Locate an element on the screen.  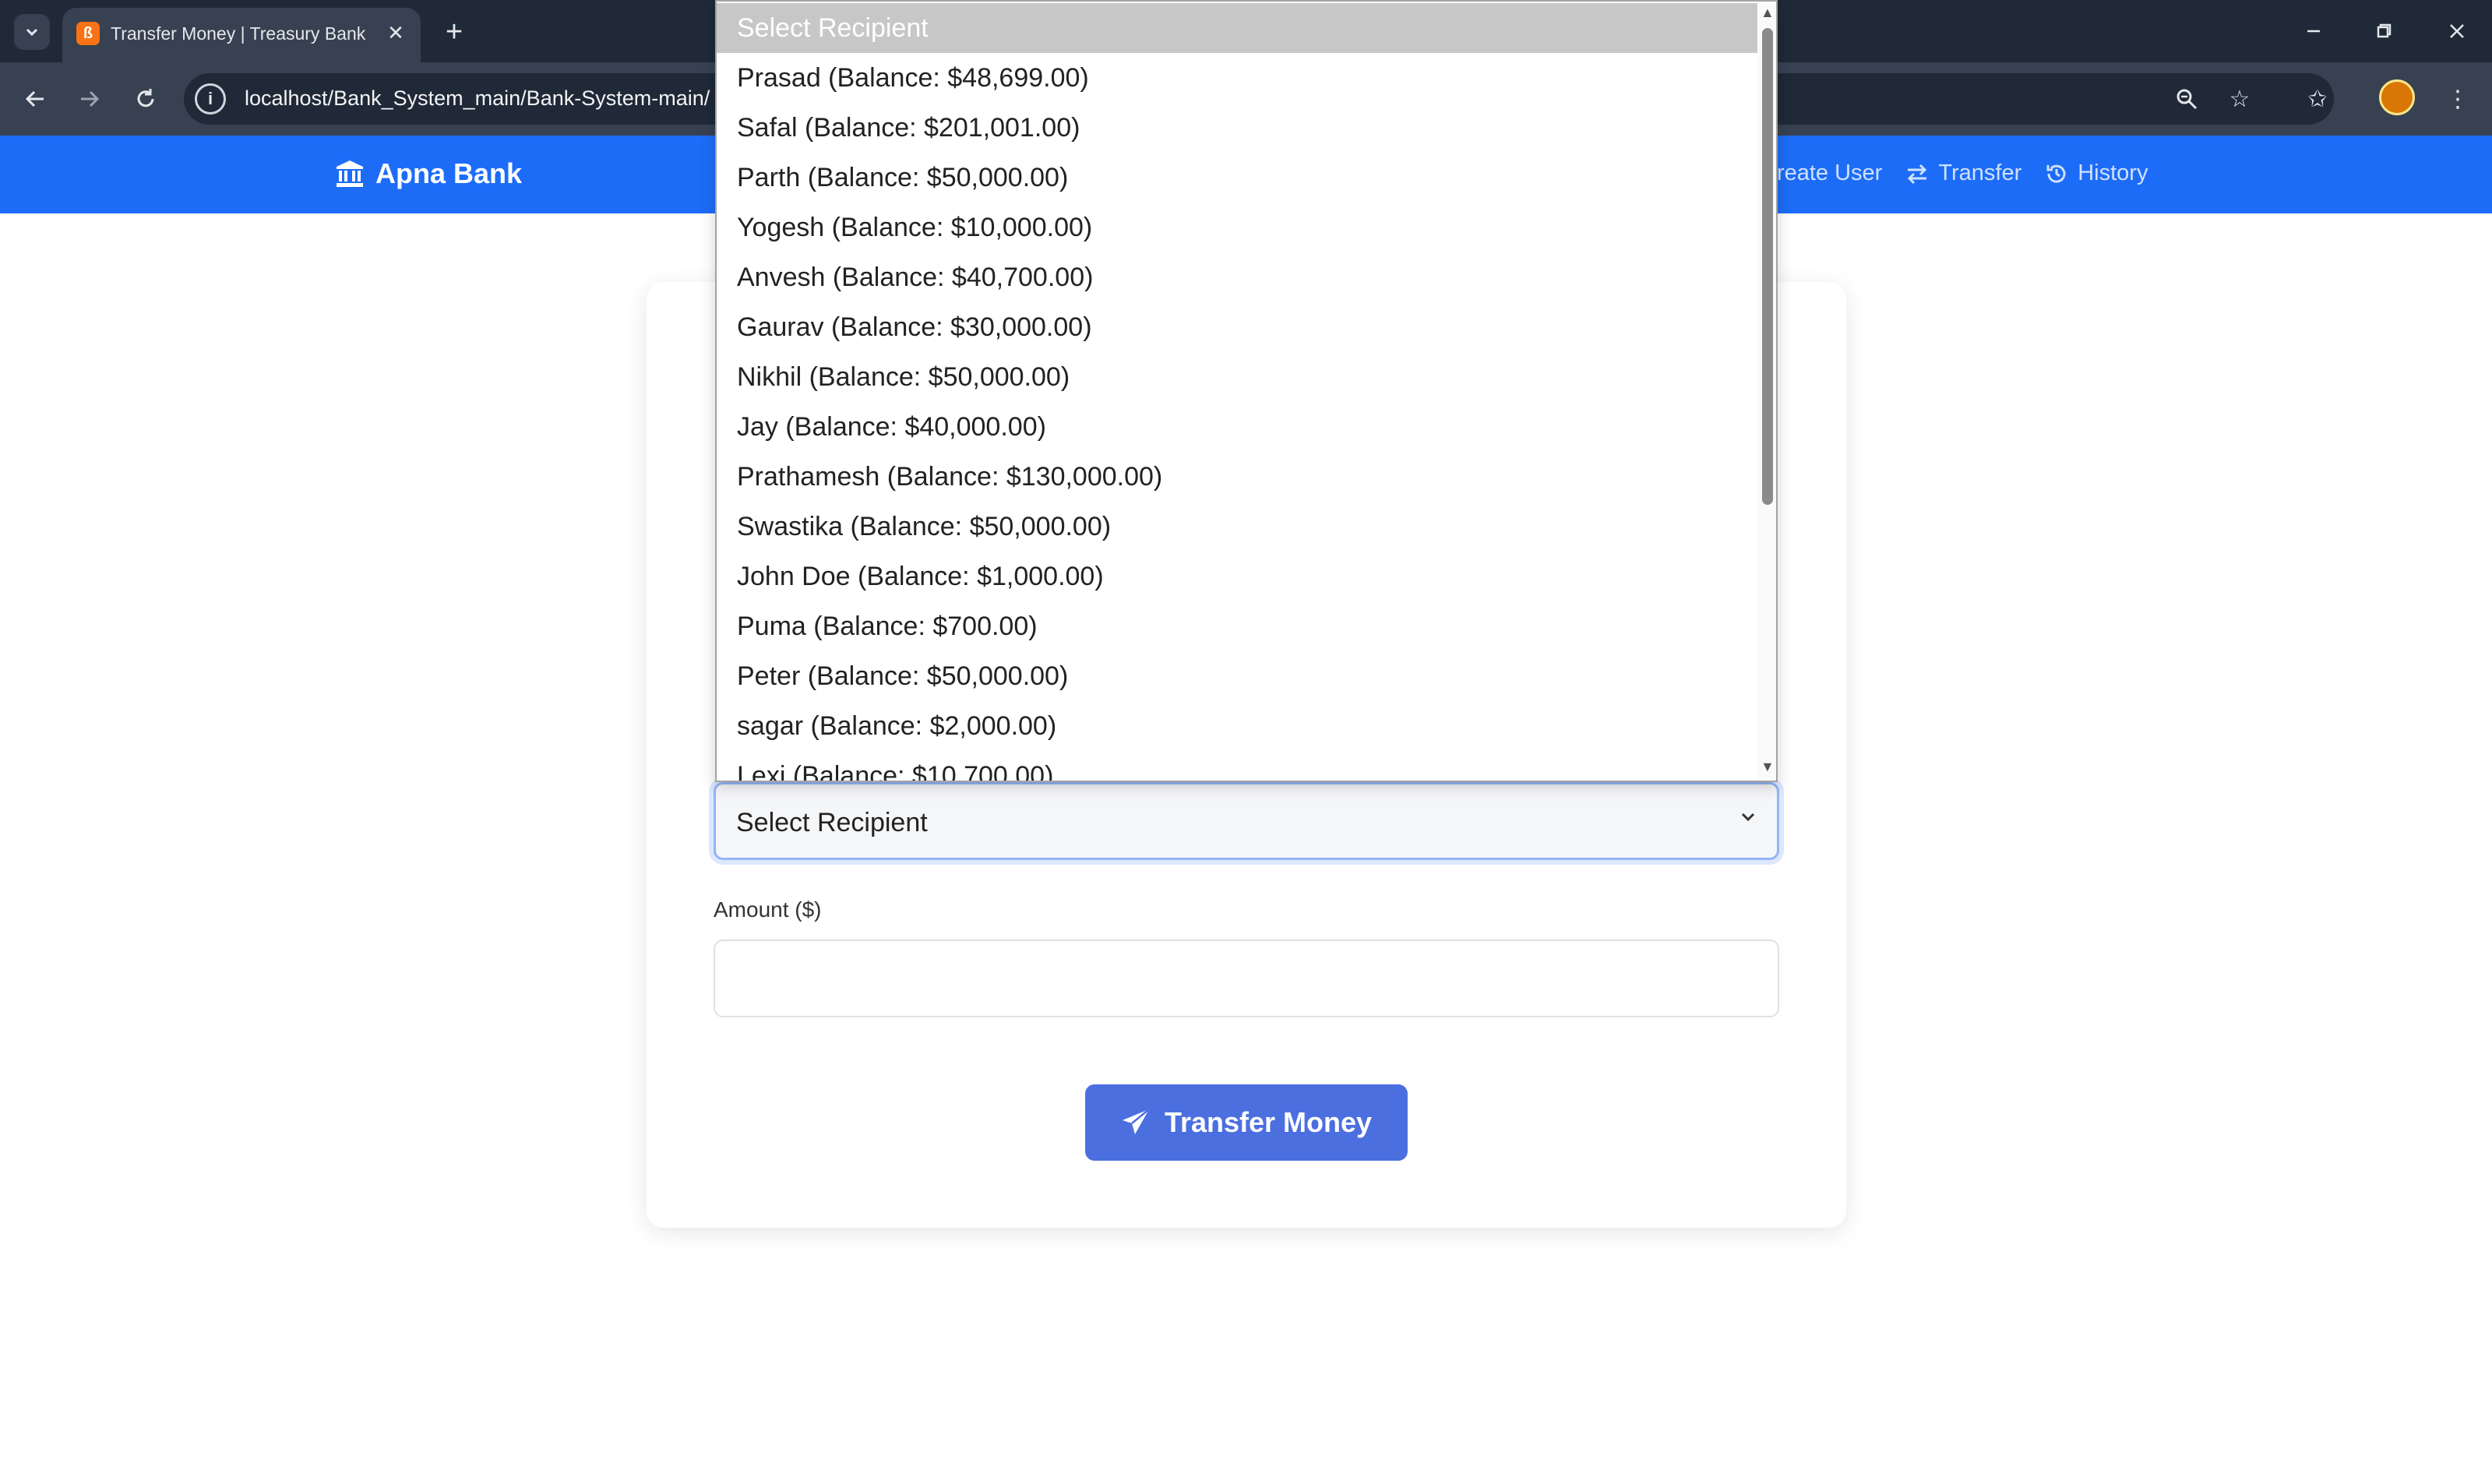
transfer-arrows-icon is located at coordinates (1918, 174).